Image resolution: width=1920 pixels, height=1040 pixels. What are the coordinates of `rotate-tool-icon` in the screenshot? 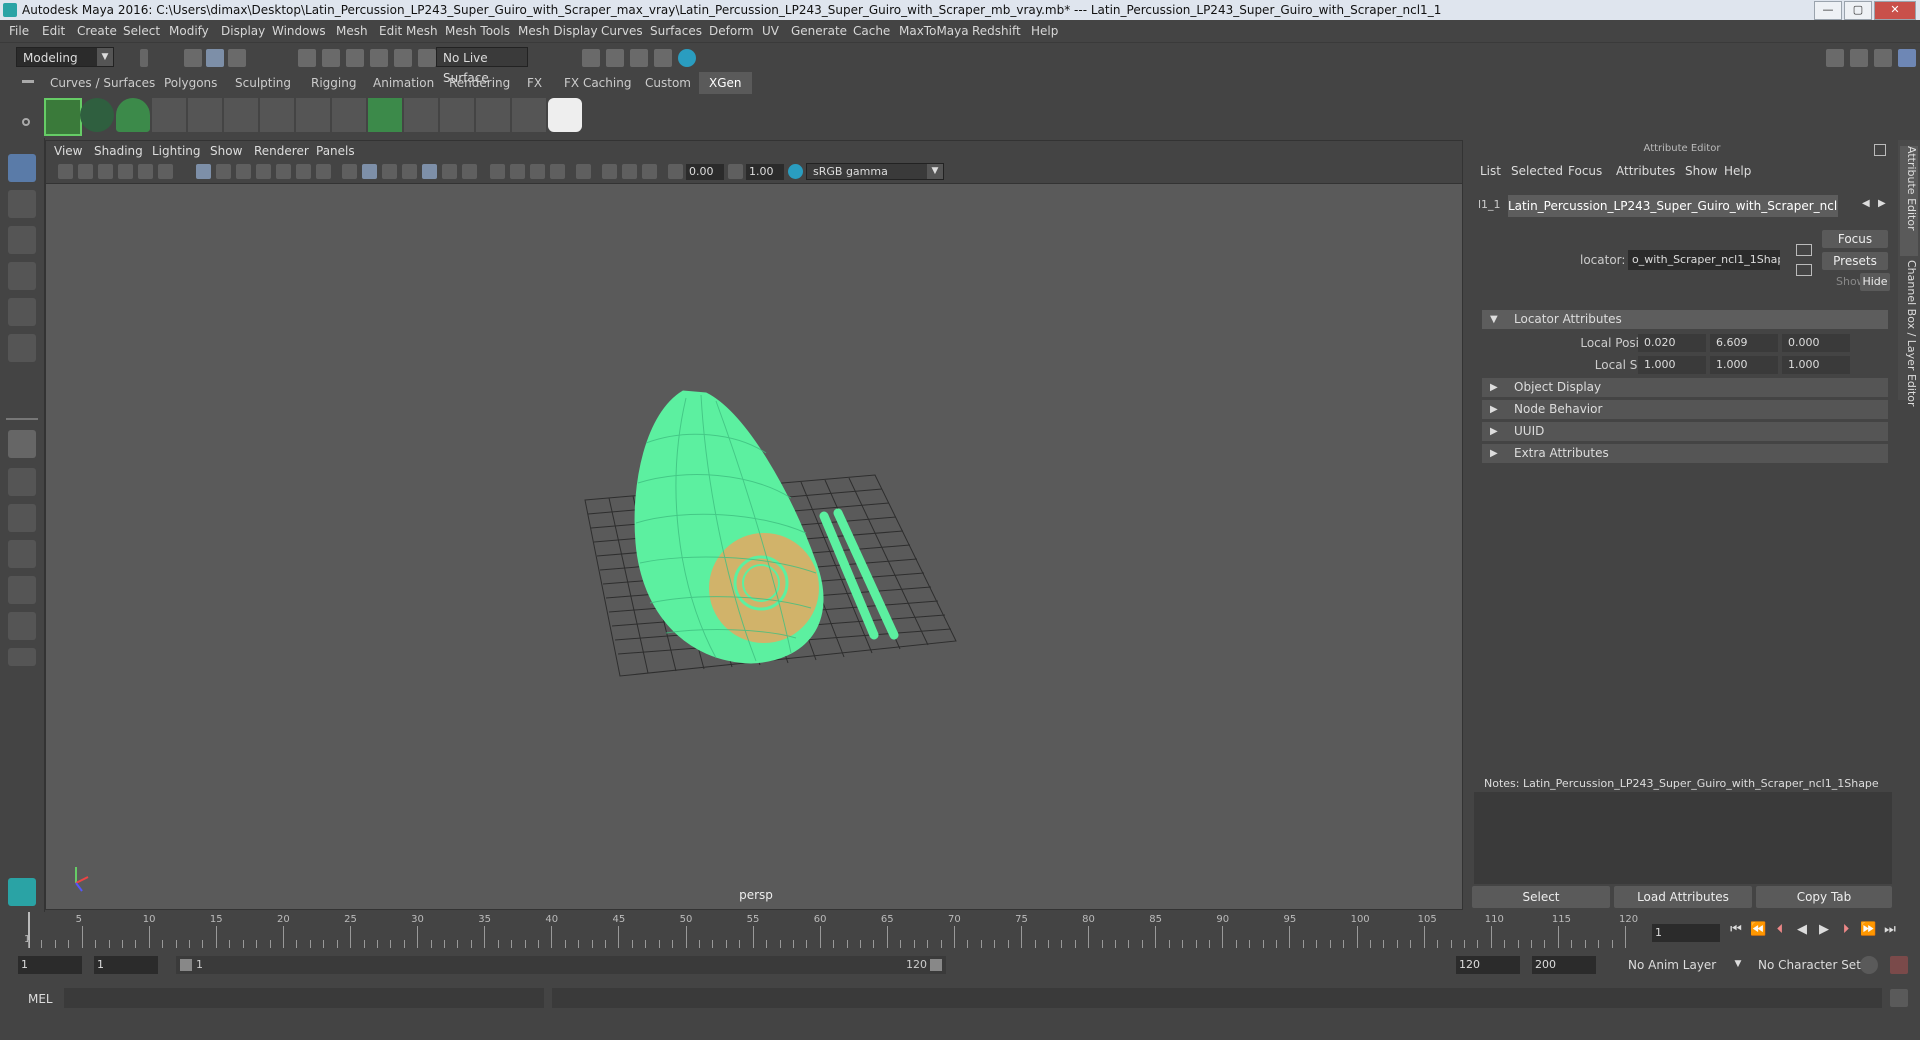 It's located at (22, 312).